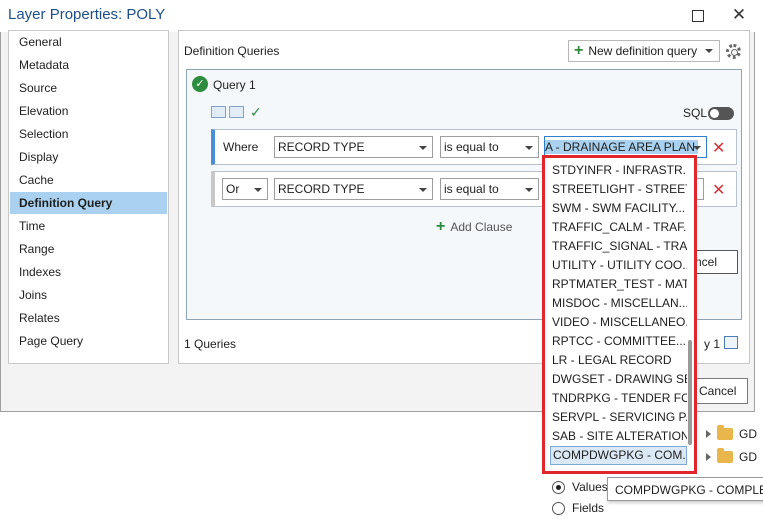 The image size is (763, 519). Describe the element at coordinates (88, 295) in the screenshot. I see `nav-item-joins: Joins` at that location.